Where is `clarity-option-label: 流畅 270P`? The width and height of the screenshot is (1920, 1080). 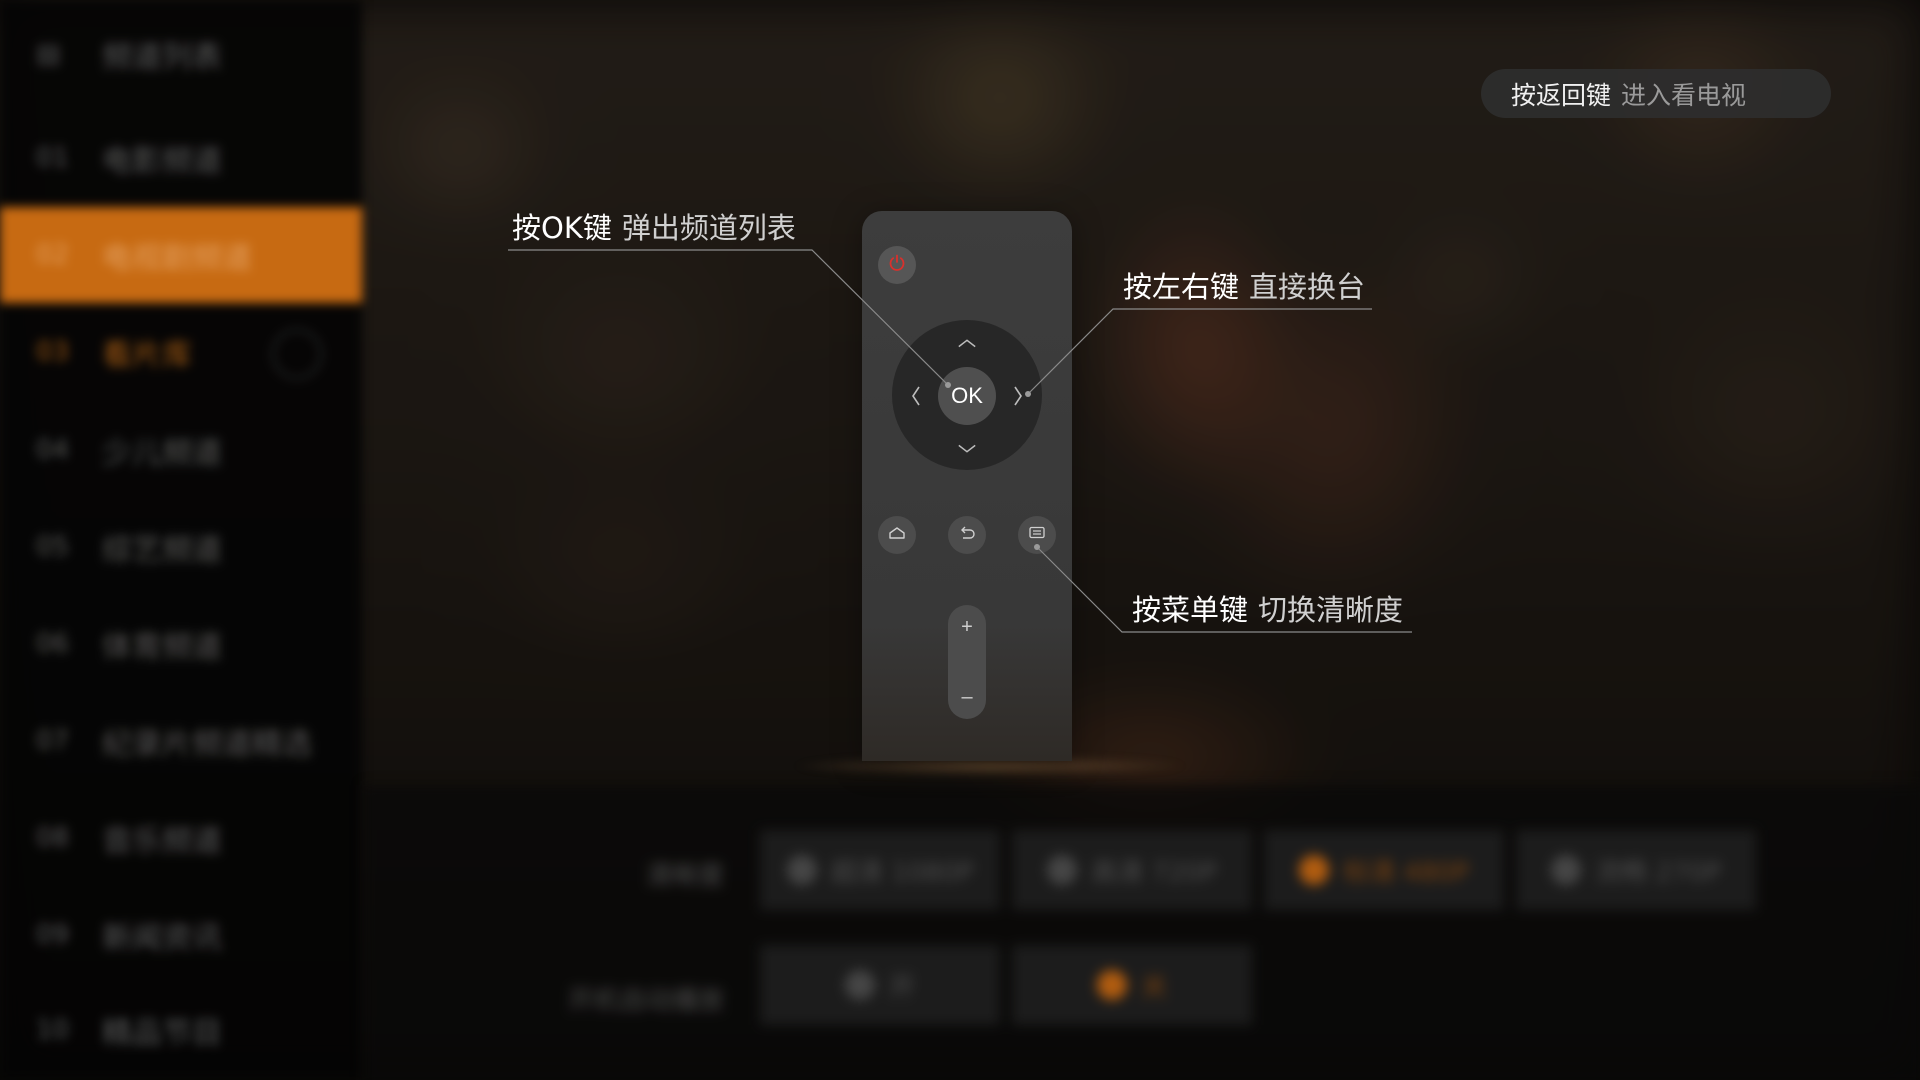 clarity-option-label: 流畅 270P is located at coordinates (1658, 872).